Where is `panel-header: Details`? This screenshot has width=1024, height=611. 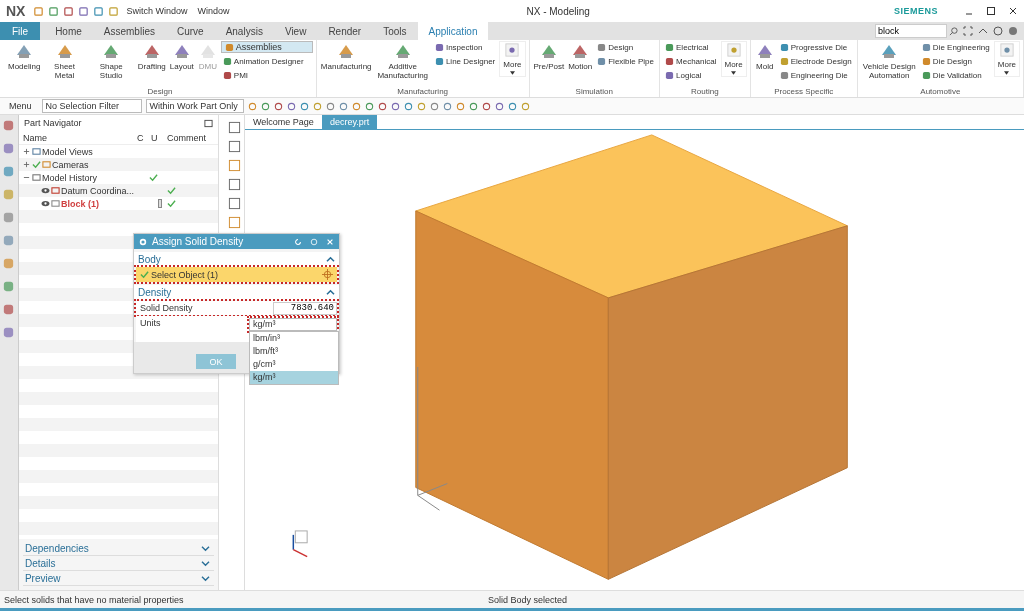
panel-header: Details is located at coordinates (118, 563).